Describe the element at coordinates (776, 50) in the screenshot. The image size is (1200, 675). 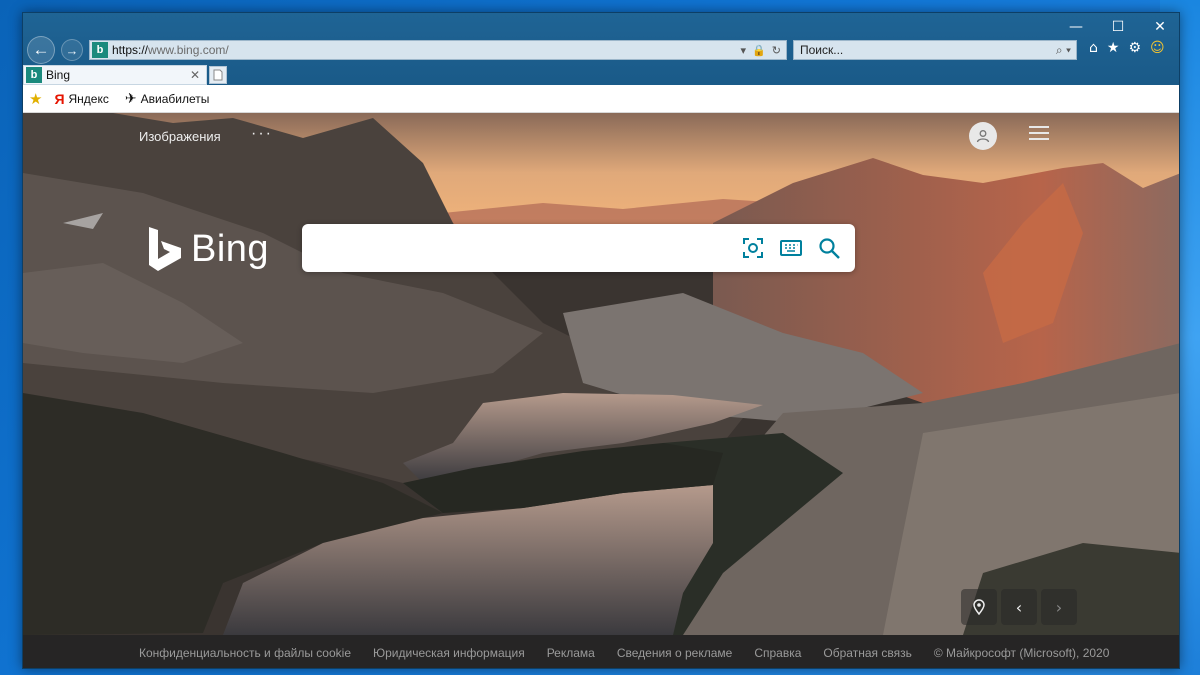
I see `refresh-icon: ↻` at that location.